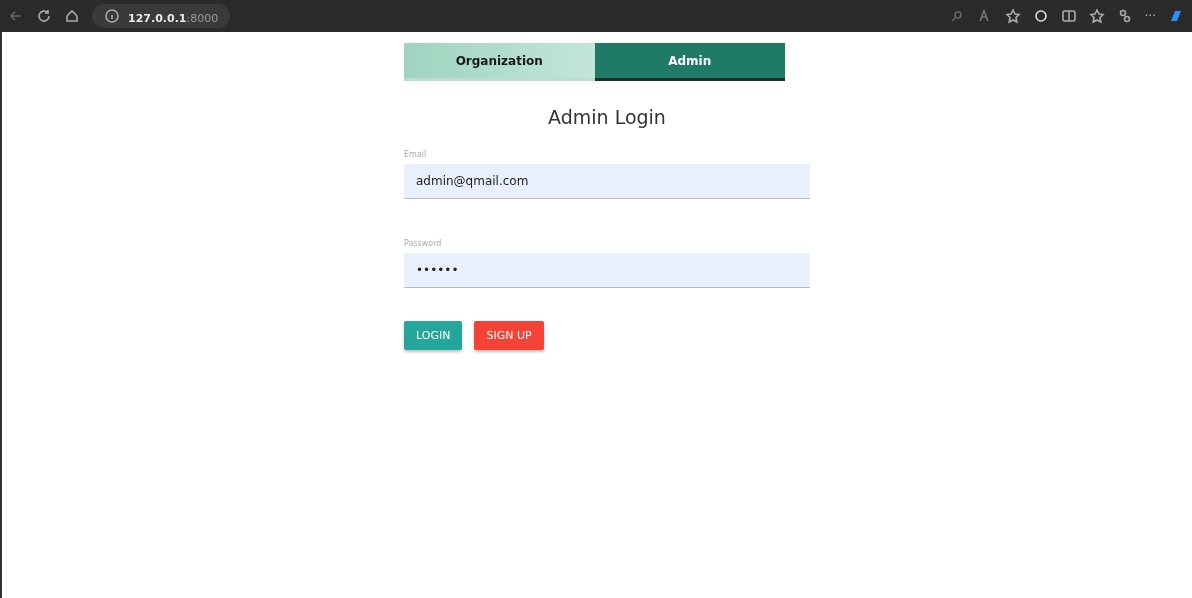  I want to click on input-field: admin@qmail.com, so click(607, 181).